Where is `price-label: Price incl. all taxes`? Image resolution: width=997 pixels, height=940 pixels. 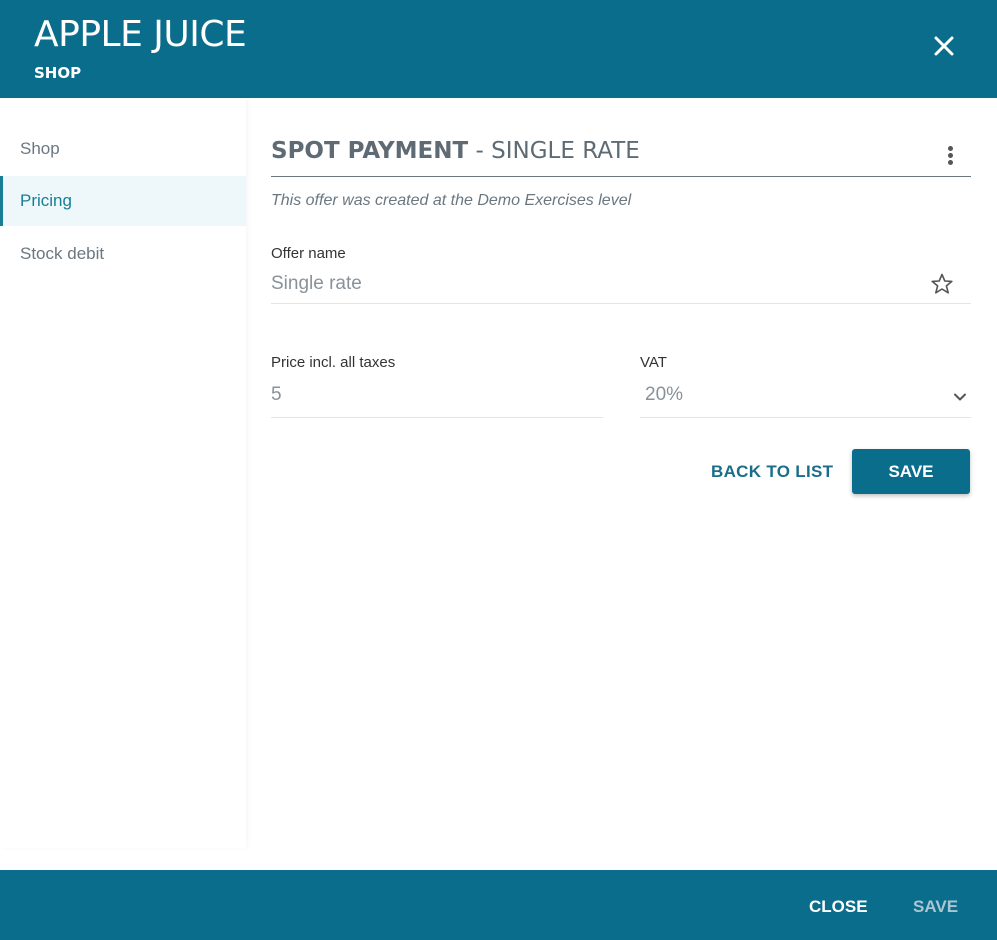 price-label: Price incl. all taxes is located at coordinates (333, 362).